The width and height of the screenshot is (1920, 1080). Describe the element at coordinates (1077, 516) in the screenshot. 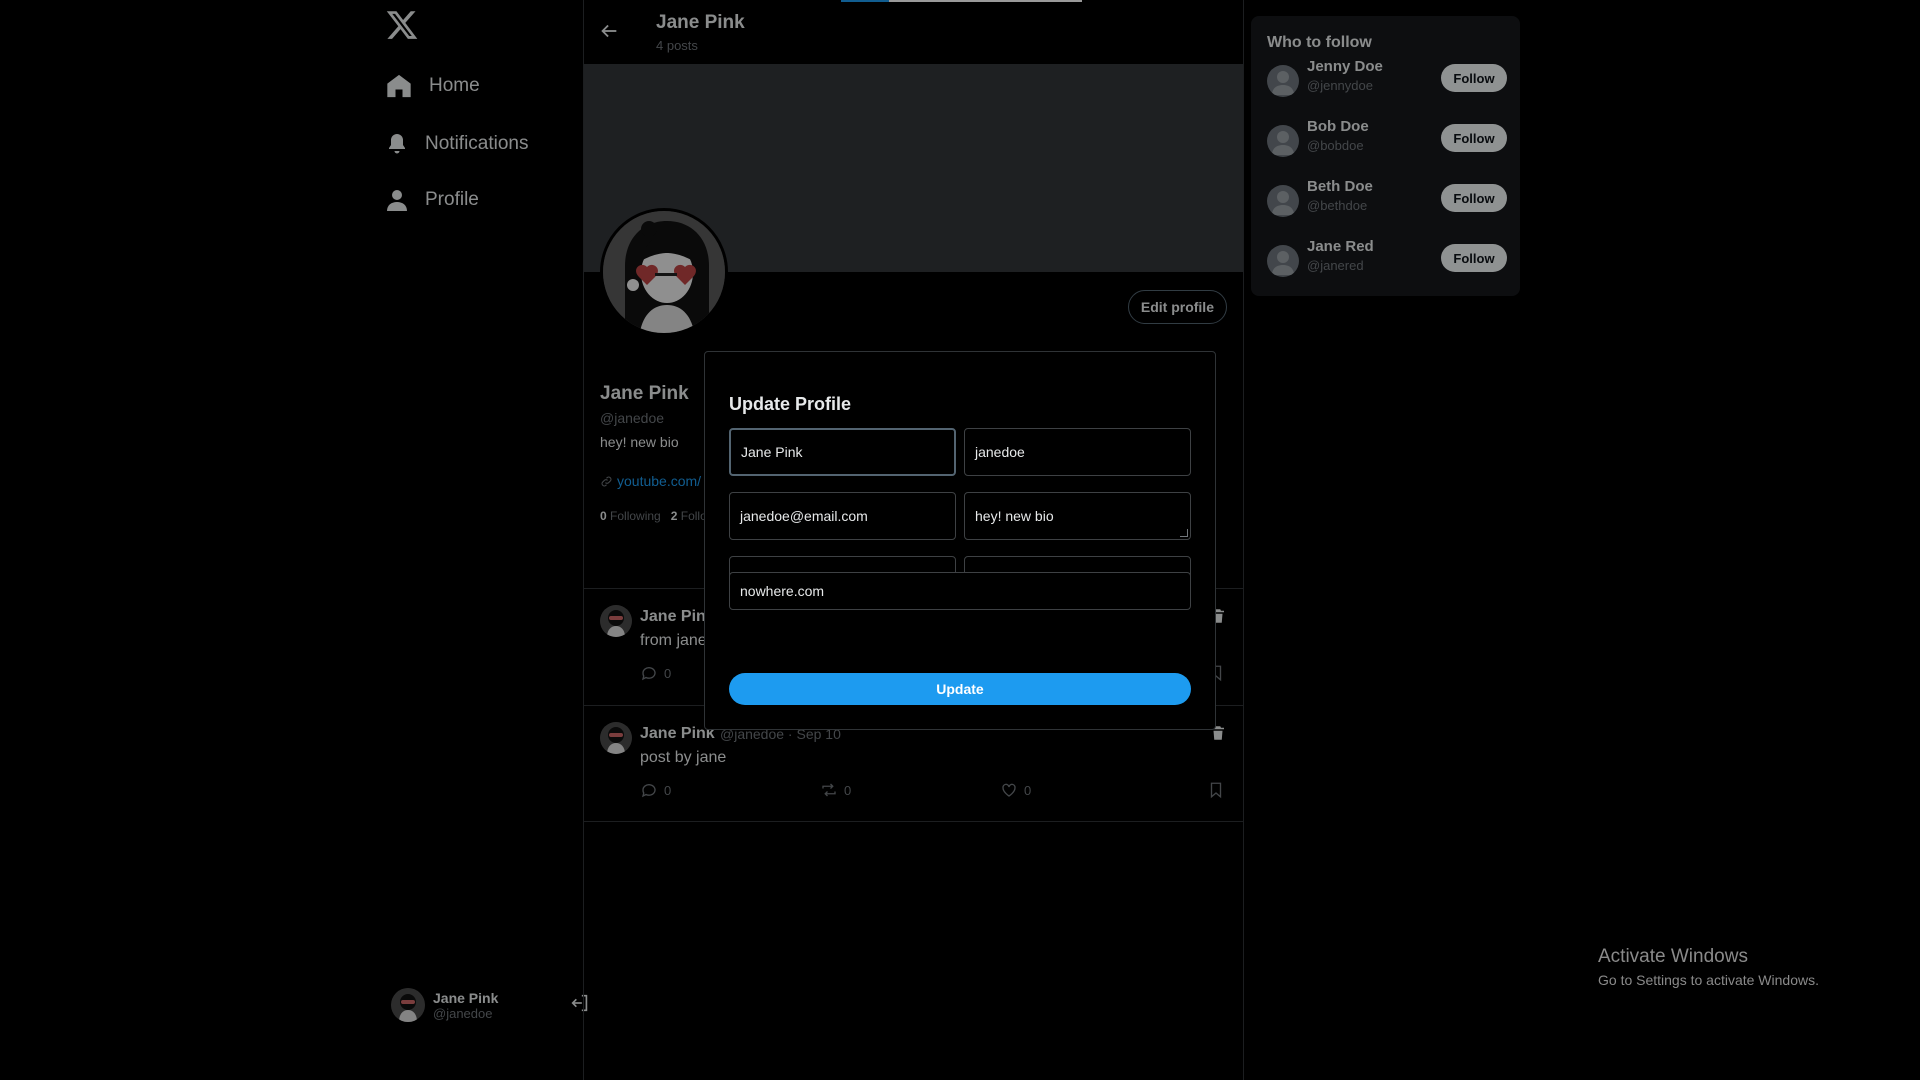

I see `bio-textarea: hey! new bio` at that location.